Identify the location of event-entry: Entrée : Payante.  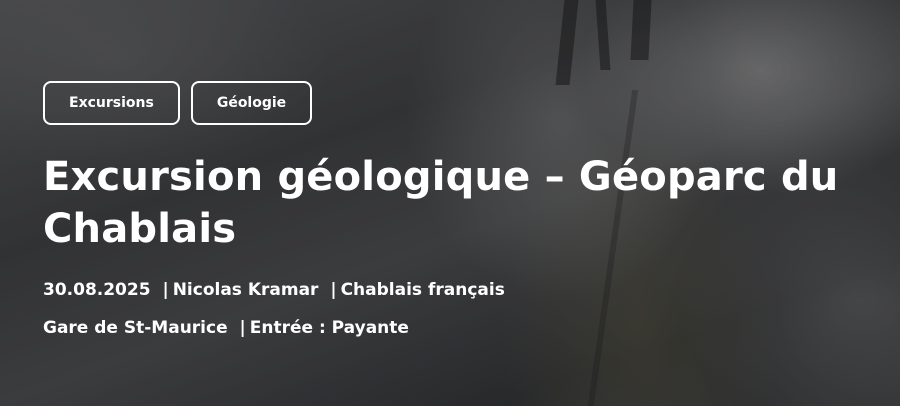
(329, 328).